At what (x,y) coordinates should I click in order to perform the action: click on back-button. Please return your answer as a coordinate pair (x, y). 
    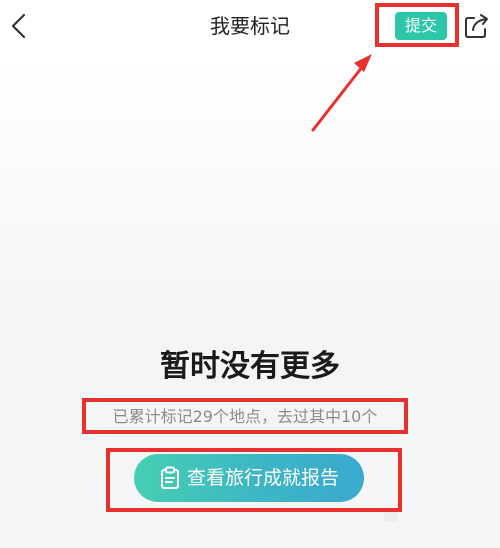
    Looking at the image, I should click on (19, 26).